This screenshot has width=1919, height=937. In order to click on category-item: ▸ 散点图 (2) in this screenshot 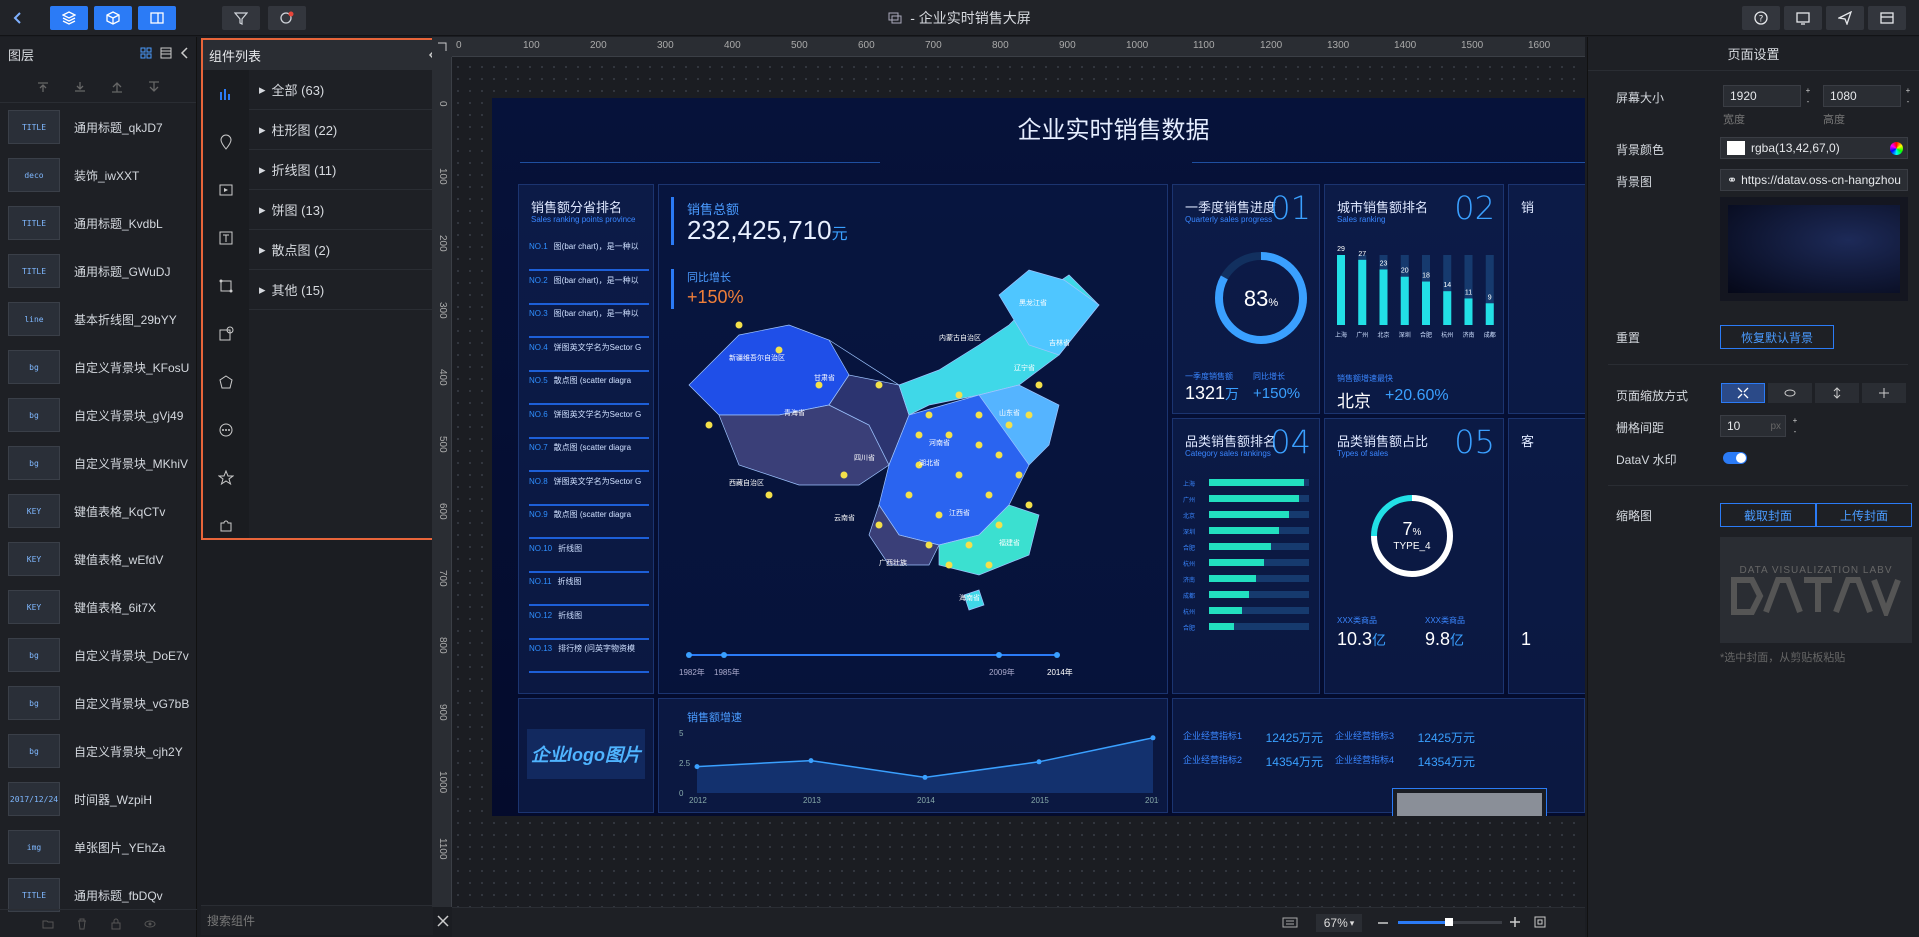, I will do `click(348, 250)`.